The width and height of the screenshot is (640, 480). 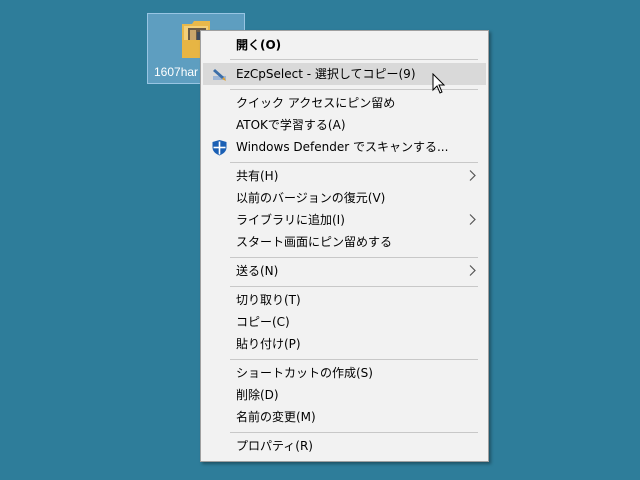 What do you see at coordinates (326, 74) in the screenshot?
I see `menu-item-label: EzCpSelect - 選択してコピー(9)` at bounding box center [326, 74].